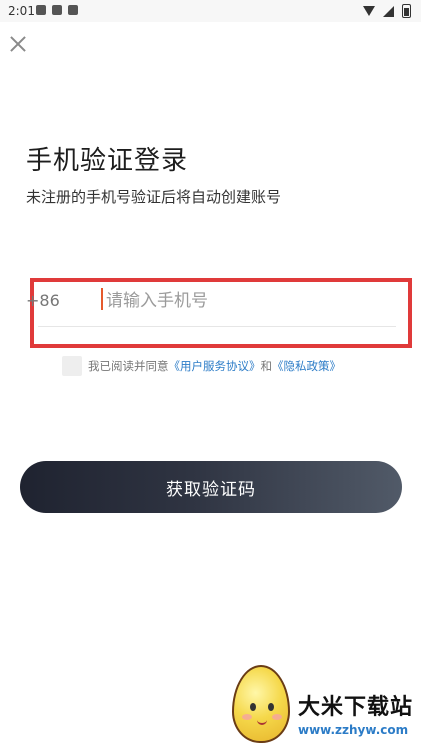  What do you see at coordinates (369, 11) in the screenshot?
I see `wifi-icon` at bounding box center [369, 11].